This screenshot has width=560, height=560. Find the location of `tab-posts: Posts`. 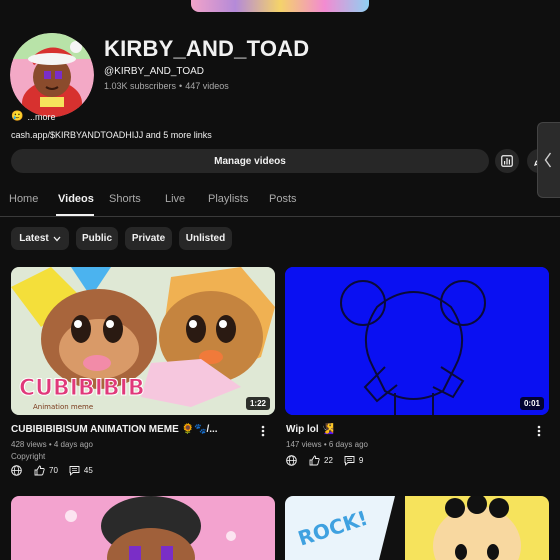

tab-posts: Posts is located at coordinates (283, 199).